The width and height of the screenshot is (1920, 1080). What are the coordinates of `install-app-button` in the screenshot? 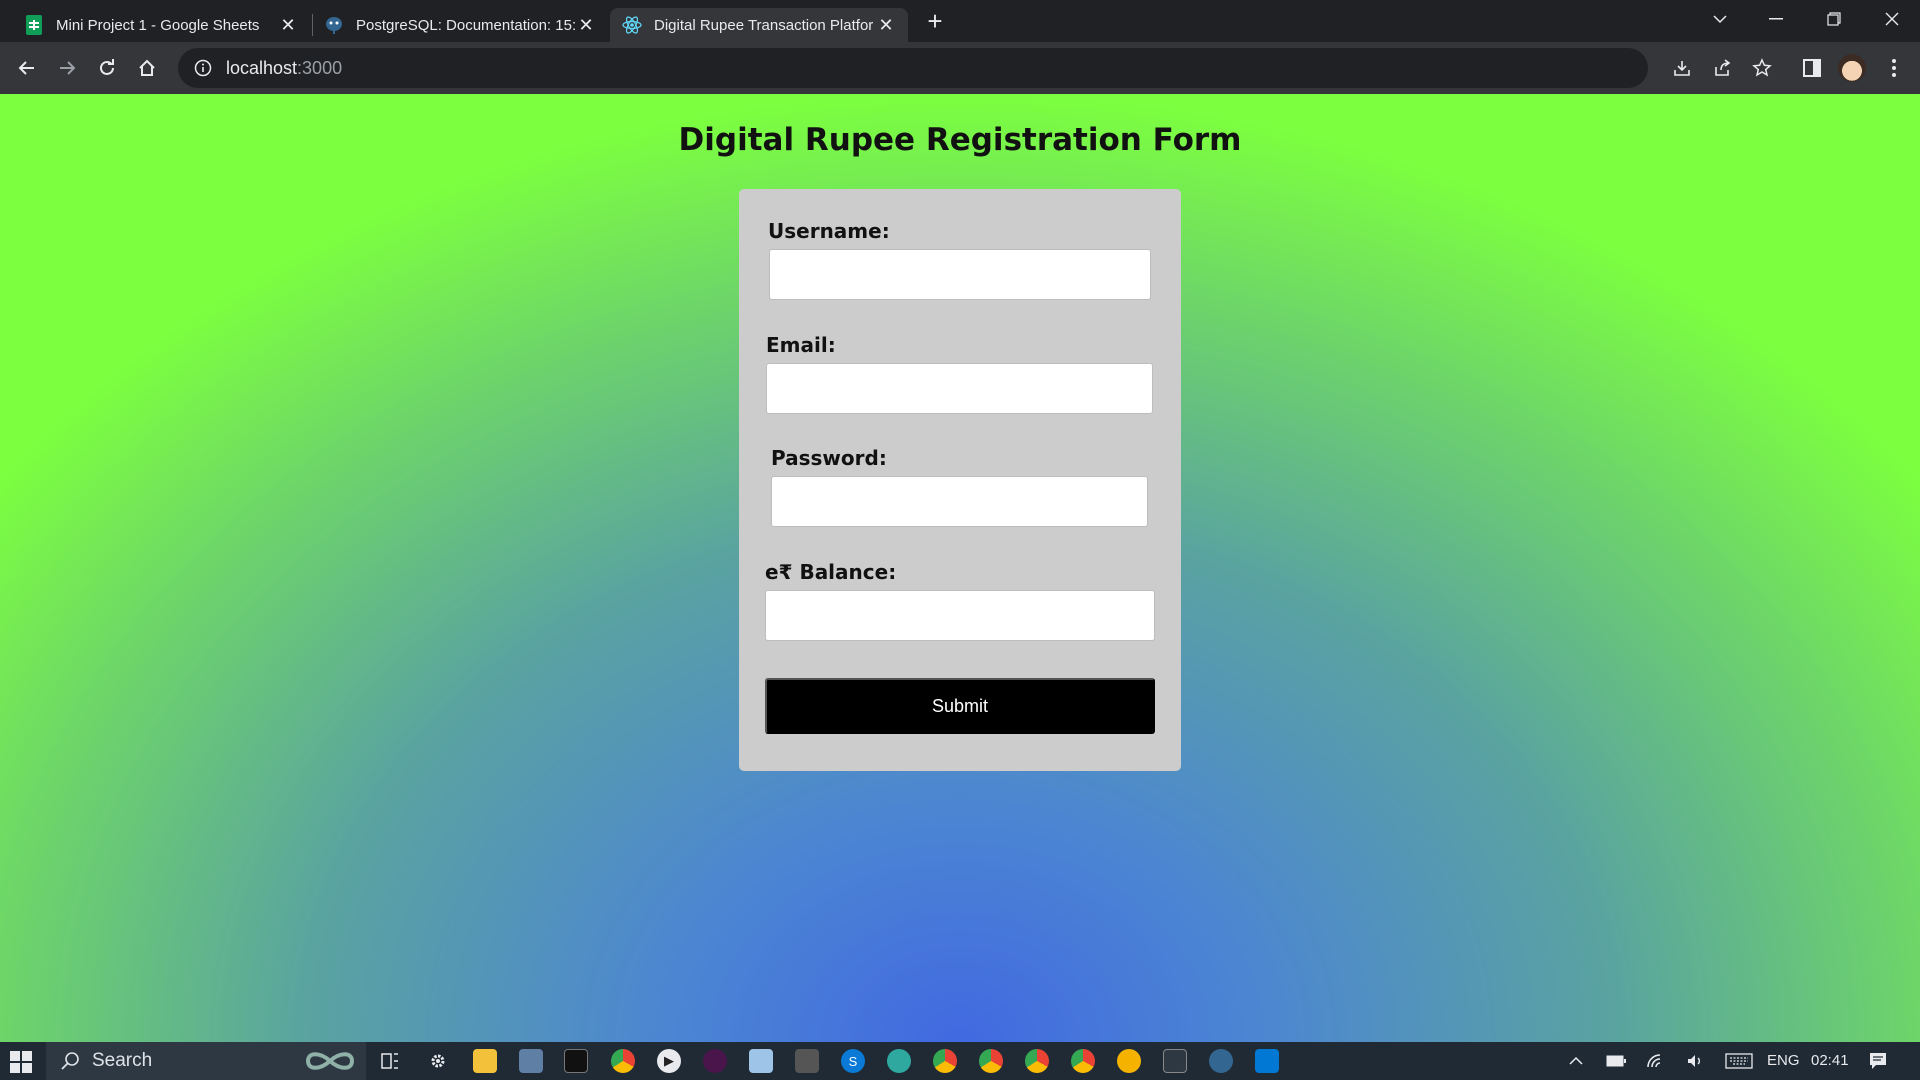 It's located at (1682, 68).